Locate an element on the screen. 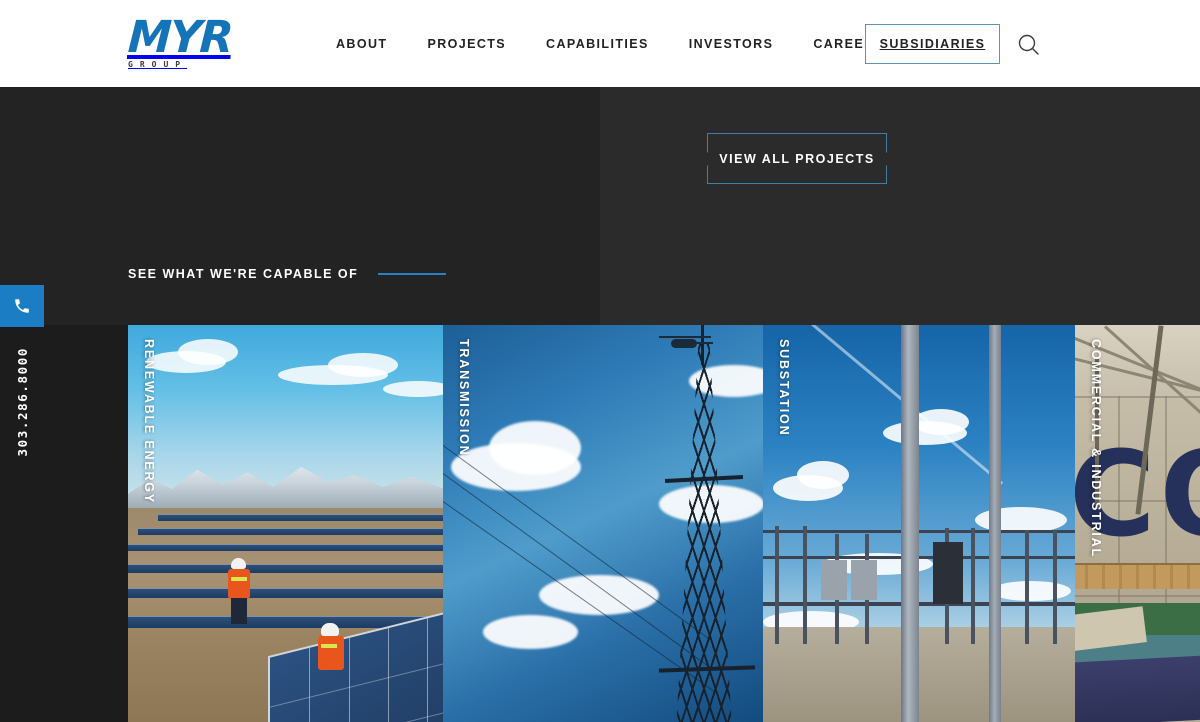 This screenshot has height=722, width=1200. phone-number: 303.286.8000 is located at coordinates (22, 402).